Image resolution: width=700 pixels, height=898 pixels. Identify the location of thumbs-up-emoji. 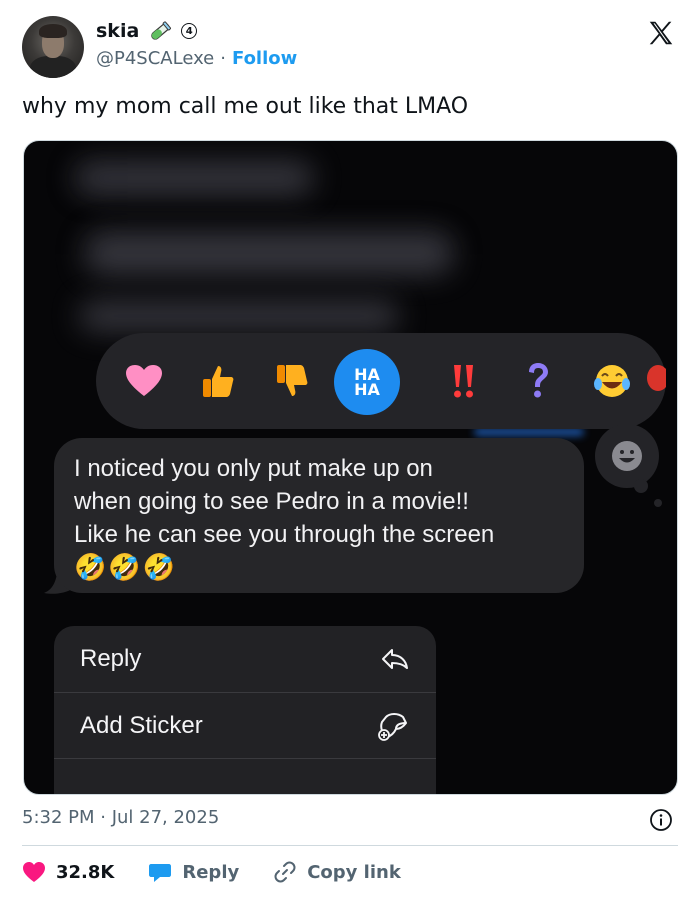
(218, 381).